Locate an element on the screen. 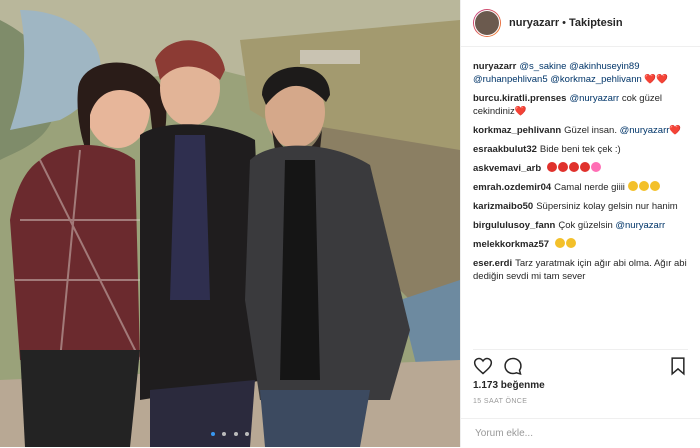  comment: esraakbulut32 Bide beni tek çek :) is located at coordinates (582, 149).